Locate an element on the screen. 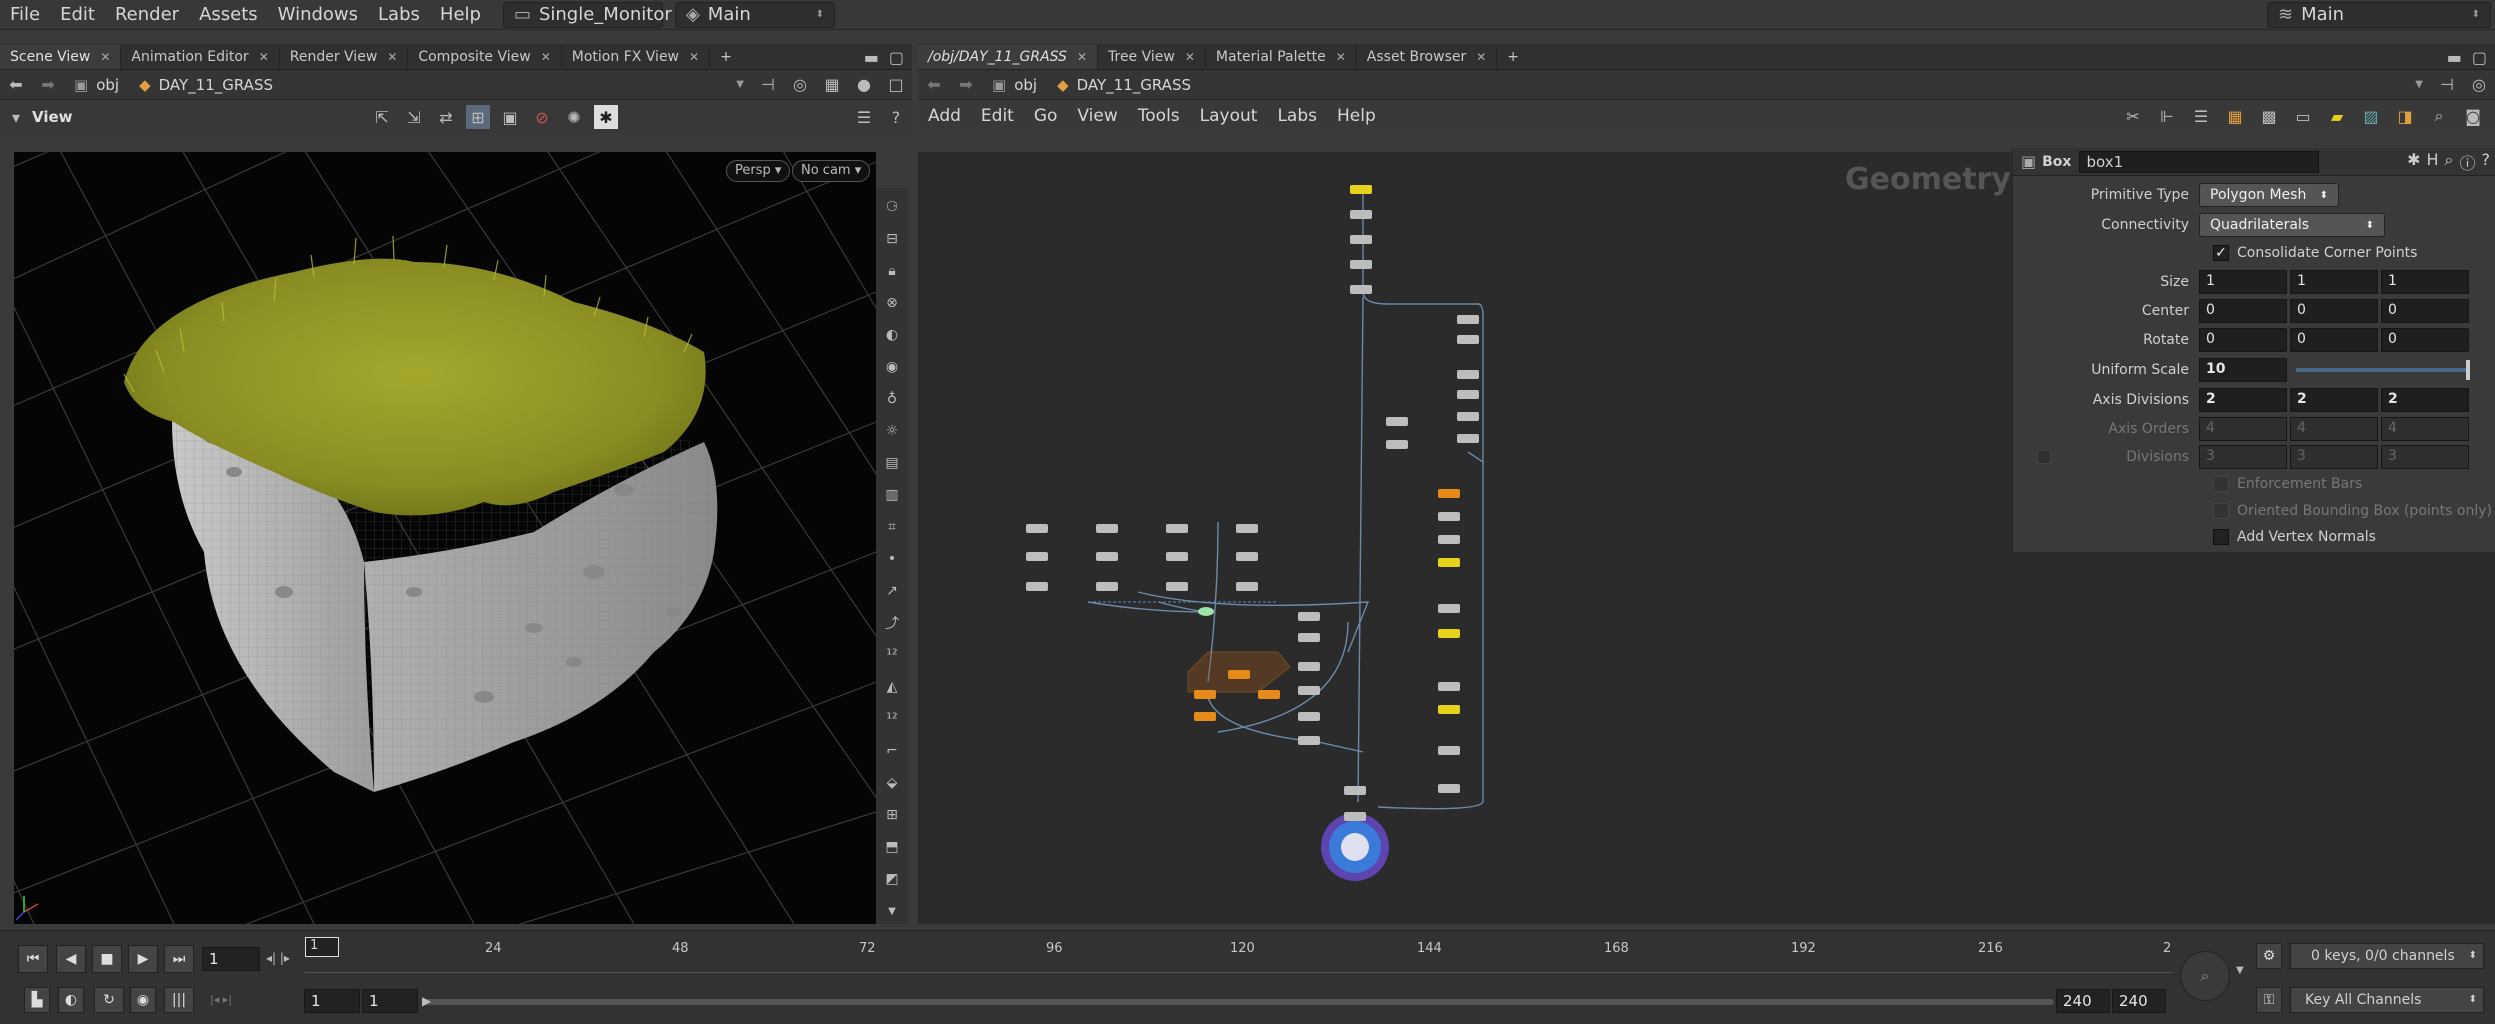 This screenshot has height=1024, width=2495. snap-grid-icon: ⬙ is located at coordinates (892, 783).